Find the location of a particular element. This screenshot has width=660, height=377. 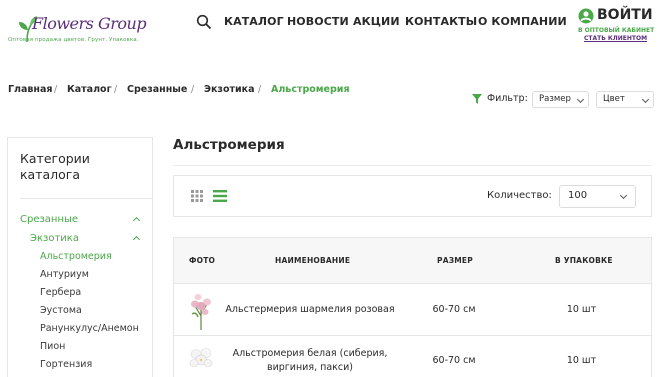

user-icon is located at coordinates (586, 16).